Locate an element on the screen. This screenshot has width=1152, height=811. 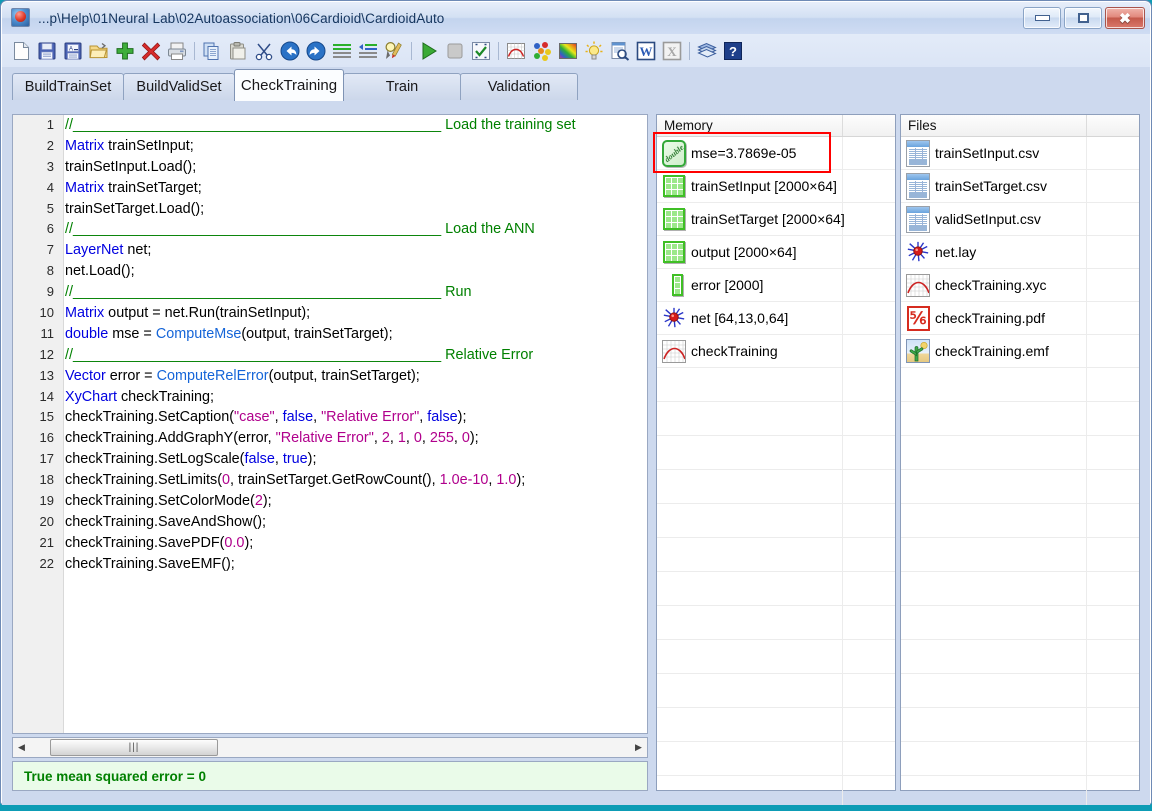
cut-icon is located at coordinates (264, 51).